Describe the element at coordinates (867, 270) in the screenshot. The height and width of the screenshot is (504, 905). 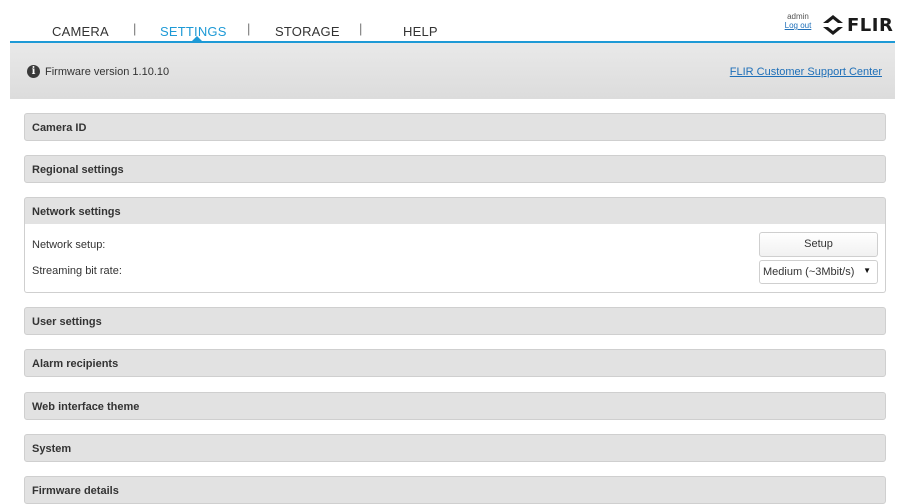
I see `chevron-down-icon: ▼` at that location.